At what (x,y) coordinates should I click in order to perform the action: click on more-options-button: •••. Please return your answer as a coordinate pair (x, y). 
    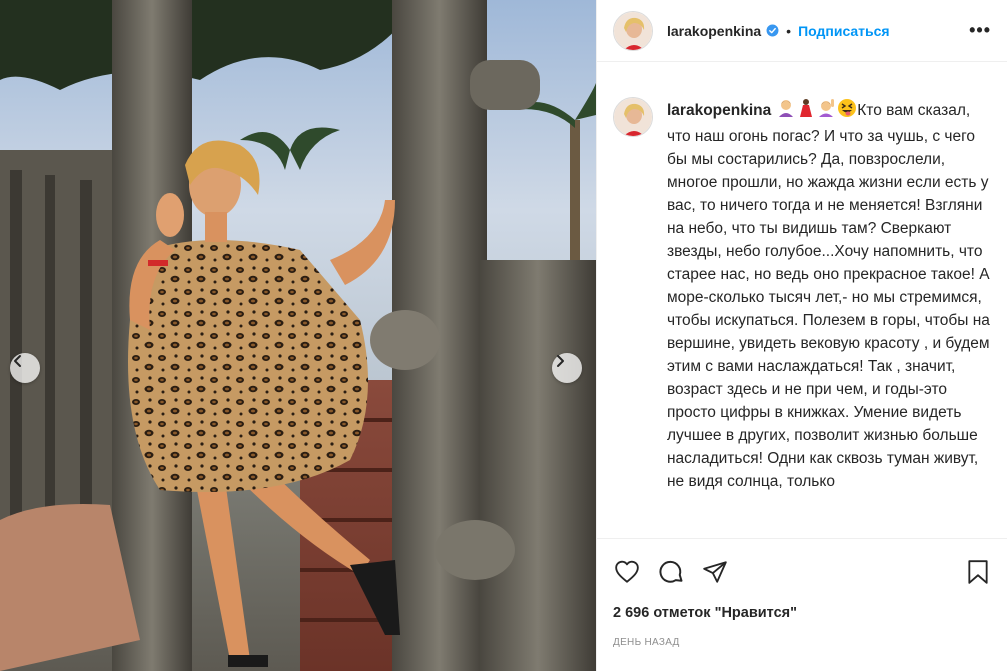
    Looking at the image, I should click on (980, 30).